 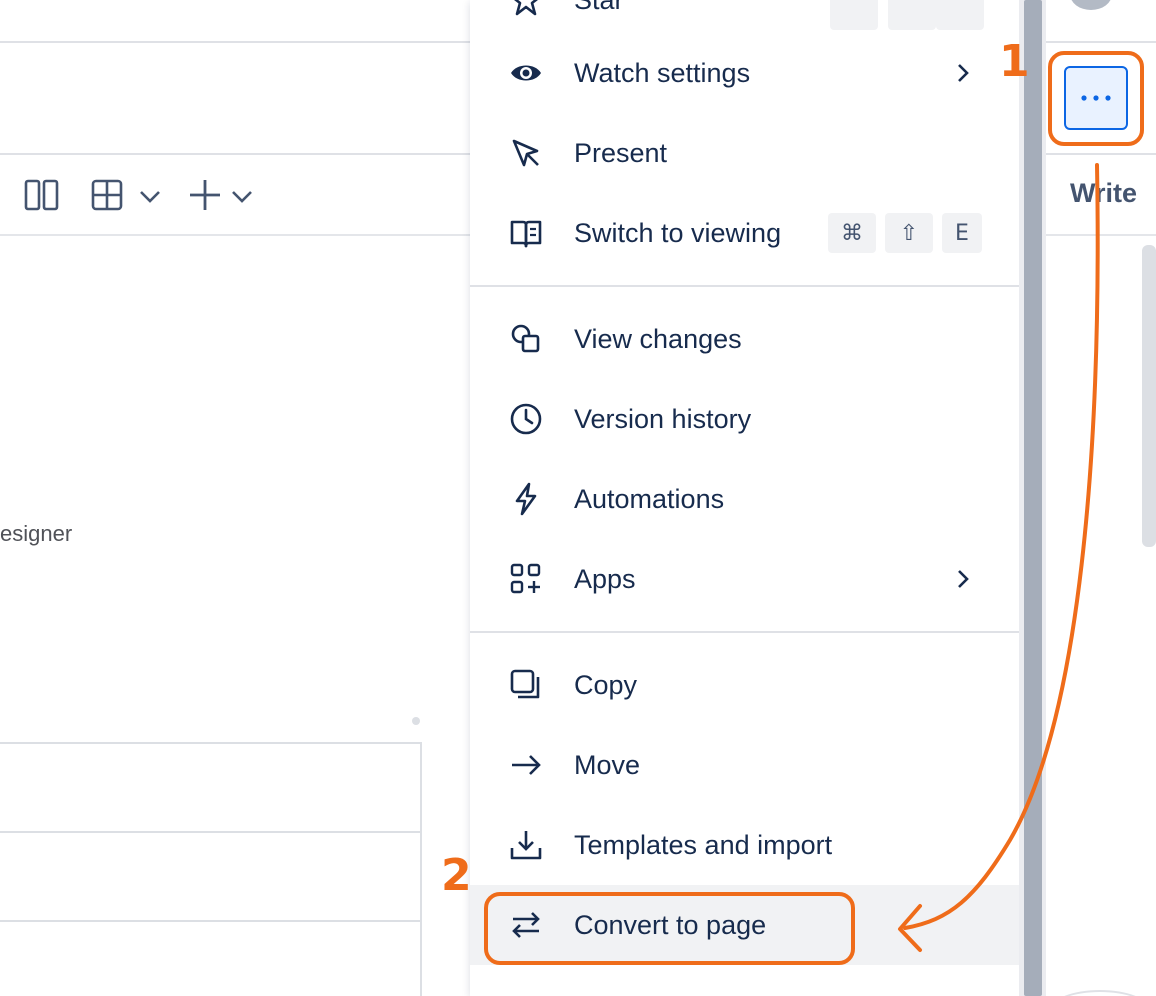 I want to click on menu-item-automations: Automations, so click(x=744, y=499).